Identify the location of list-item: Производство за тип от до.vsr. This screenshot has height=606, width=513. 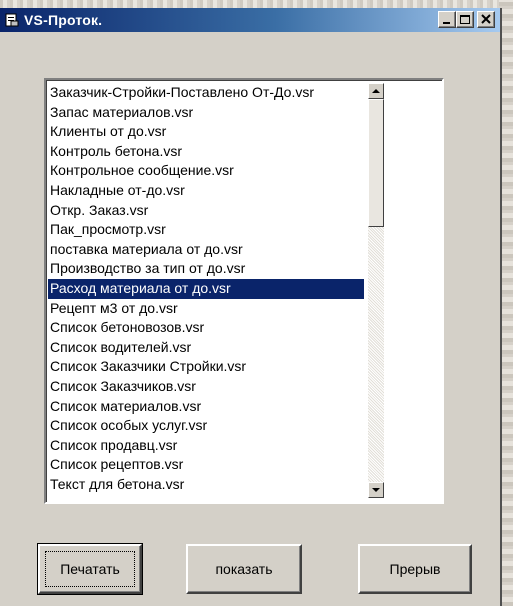
(206, 269).